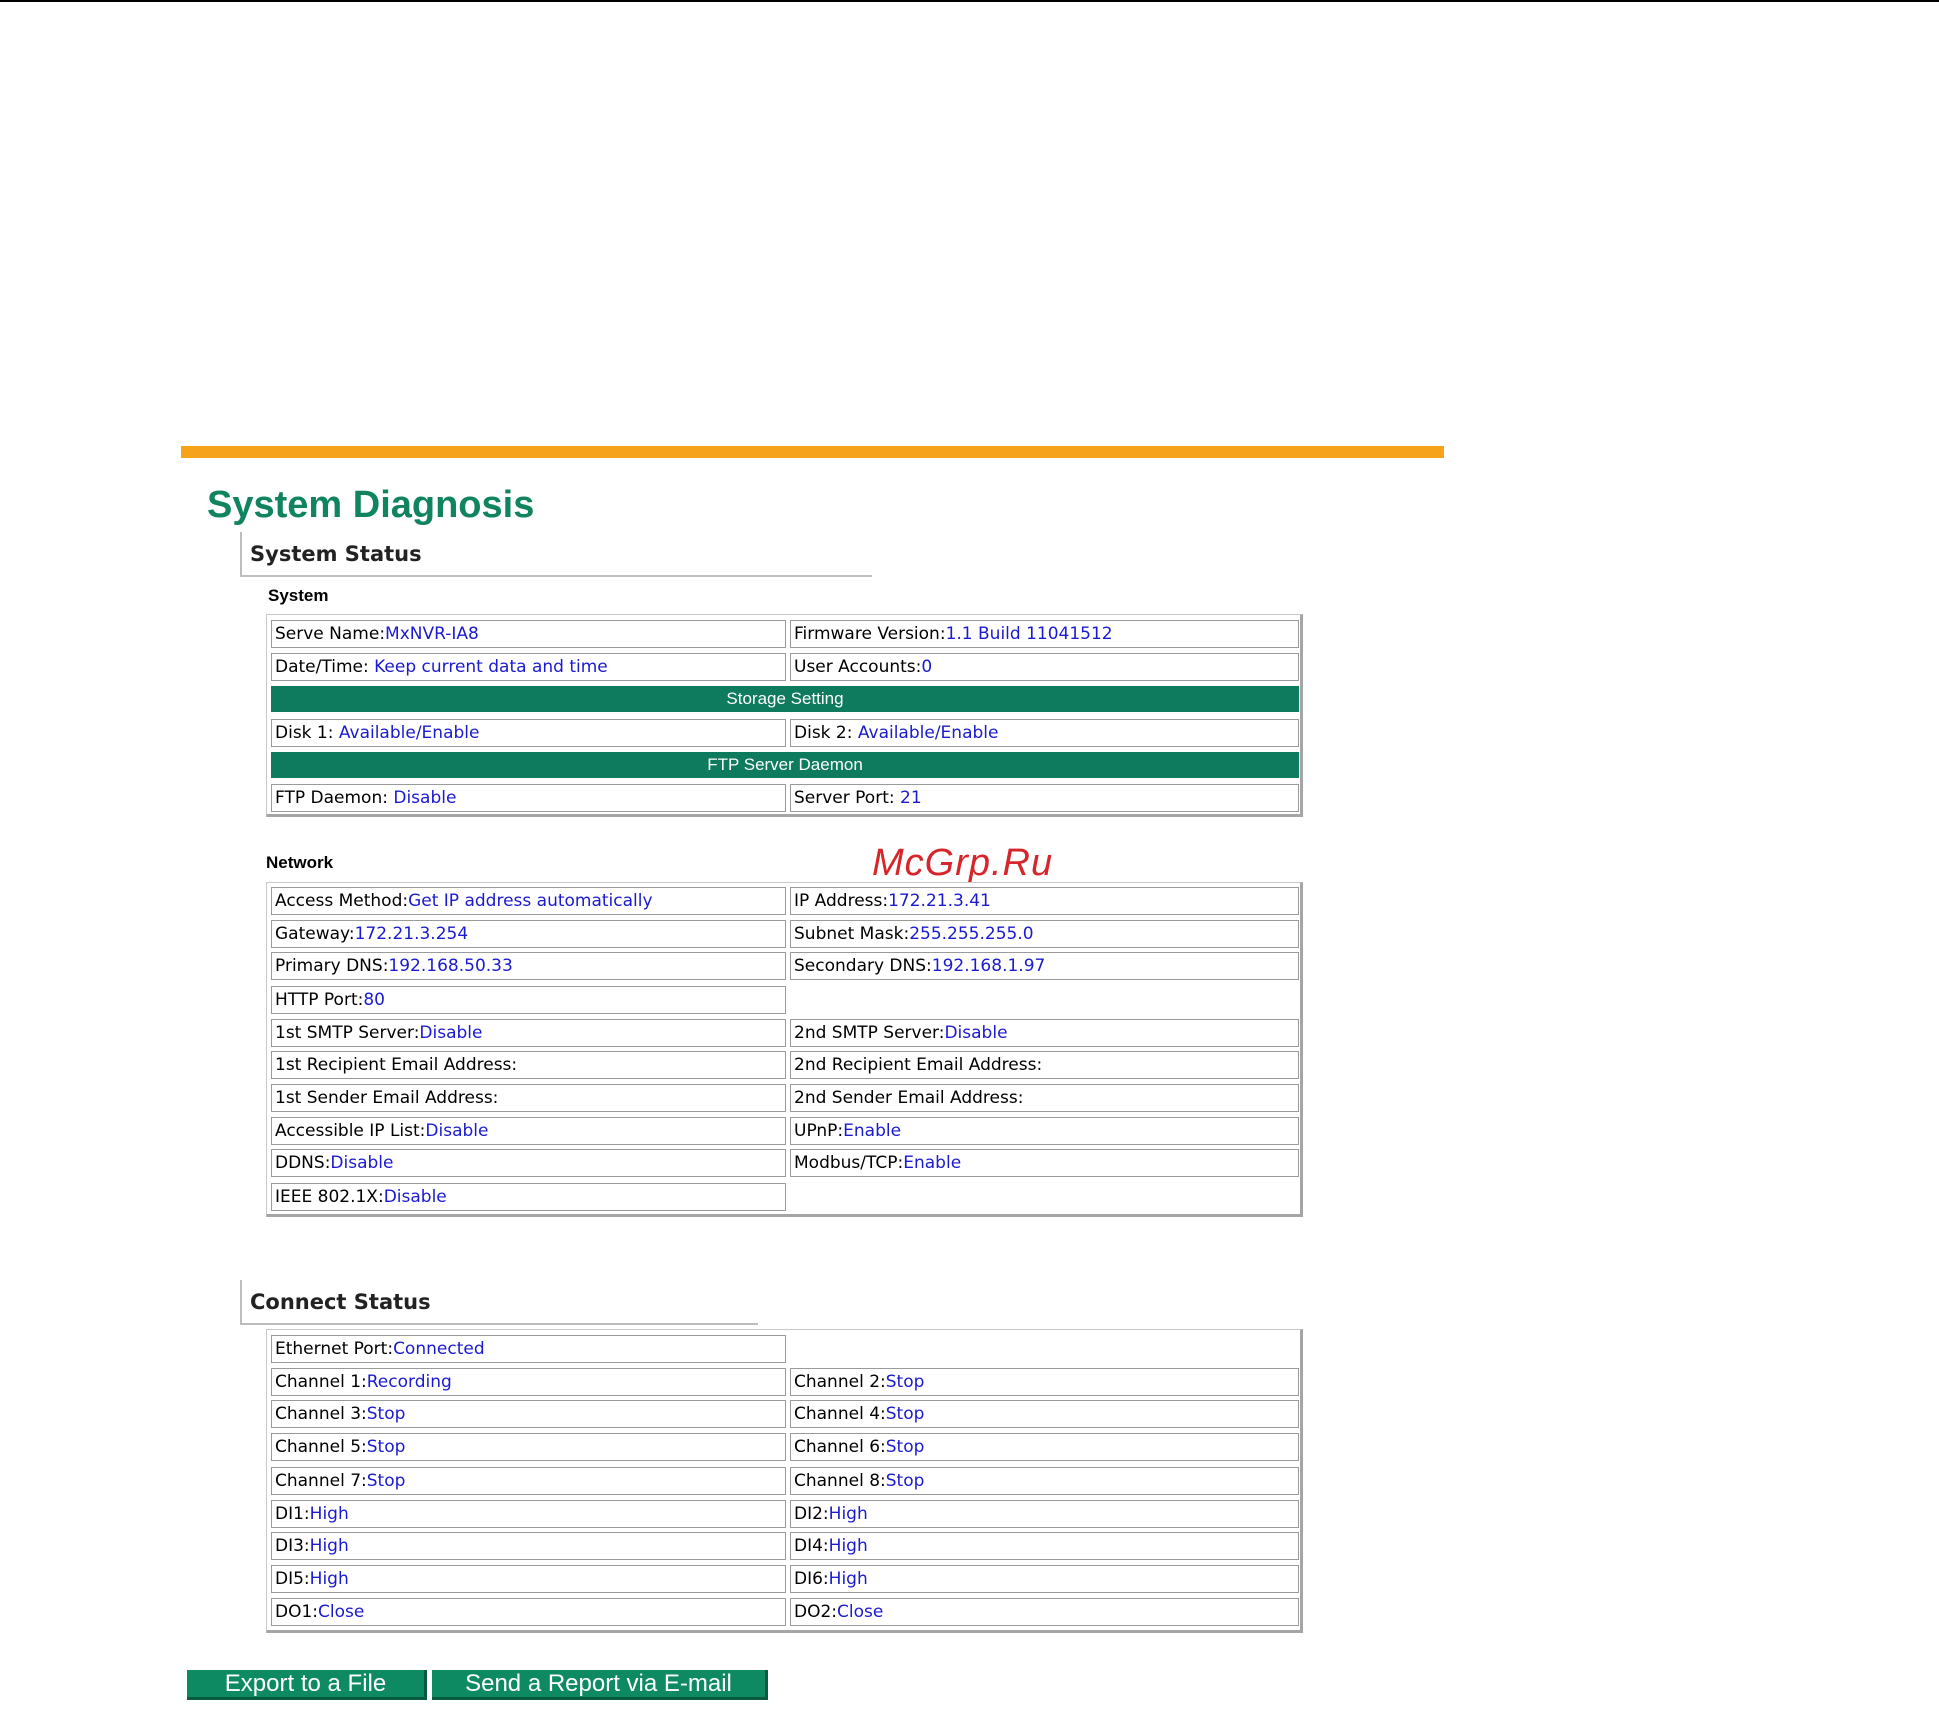  Describe the element at coordinates (491, 667) in the screenshot. I see `date-time-value: Keep current data and time` at that location.